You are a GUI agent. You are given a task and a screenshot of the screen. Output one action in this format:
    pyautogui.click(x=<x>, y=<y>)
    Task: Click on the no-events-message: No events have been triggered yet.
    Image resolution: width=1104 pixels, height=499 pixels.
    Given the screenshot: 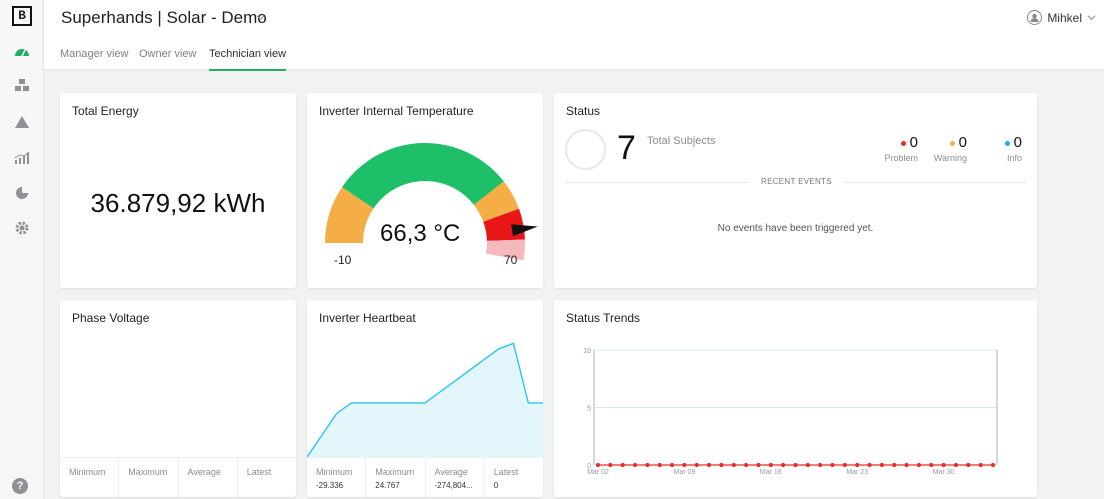 What is the action you would take?
    pyautogui.click(x=795, y=228)
    